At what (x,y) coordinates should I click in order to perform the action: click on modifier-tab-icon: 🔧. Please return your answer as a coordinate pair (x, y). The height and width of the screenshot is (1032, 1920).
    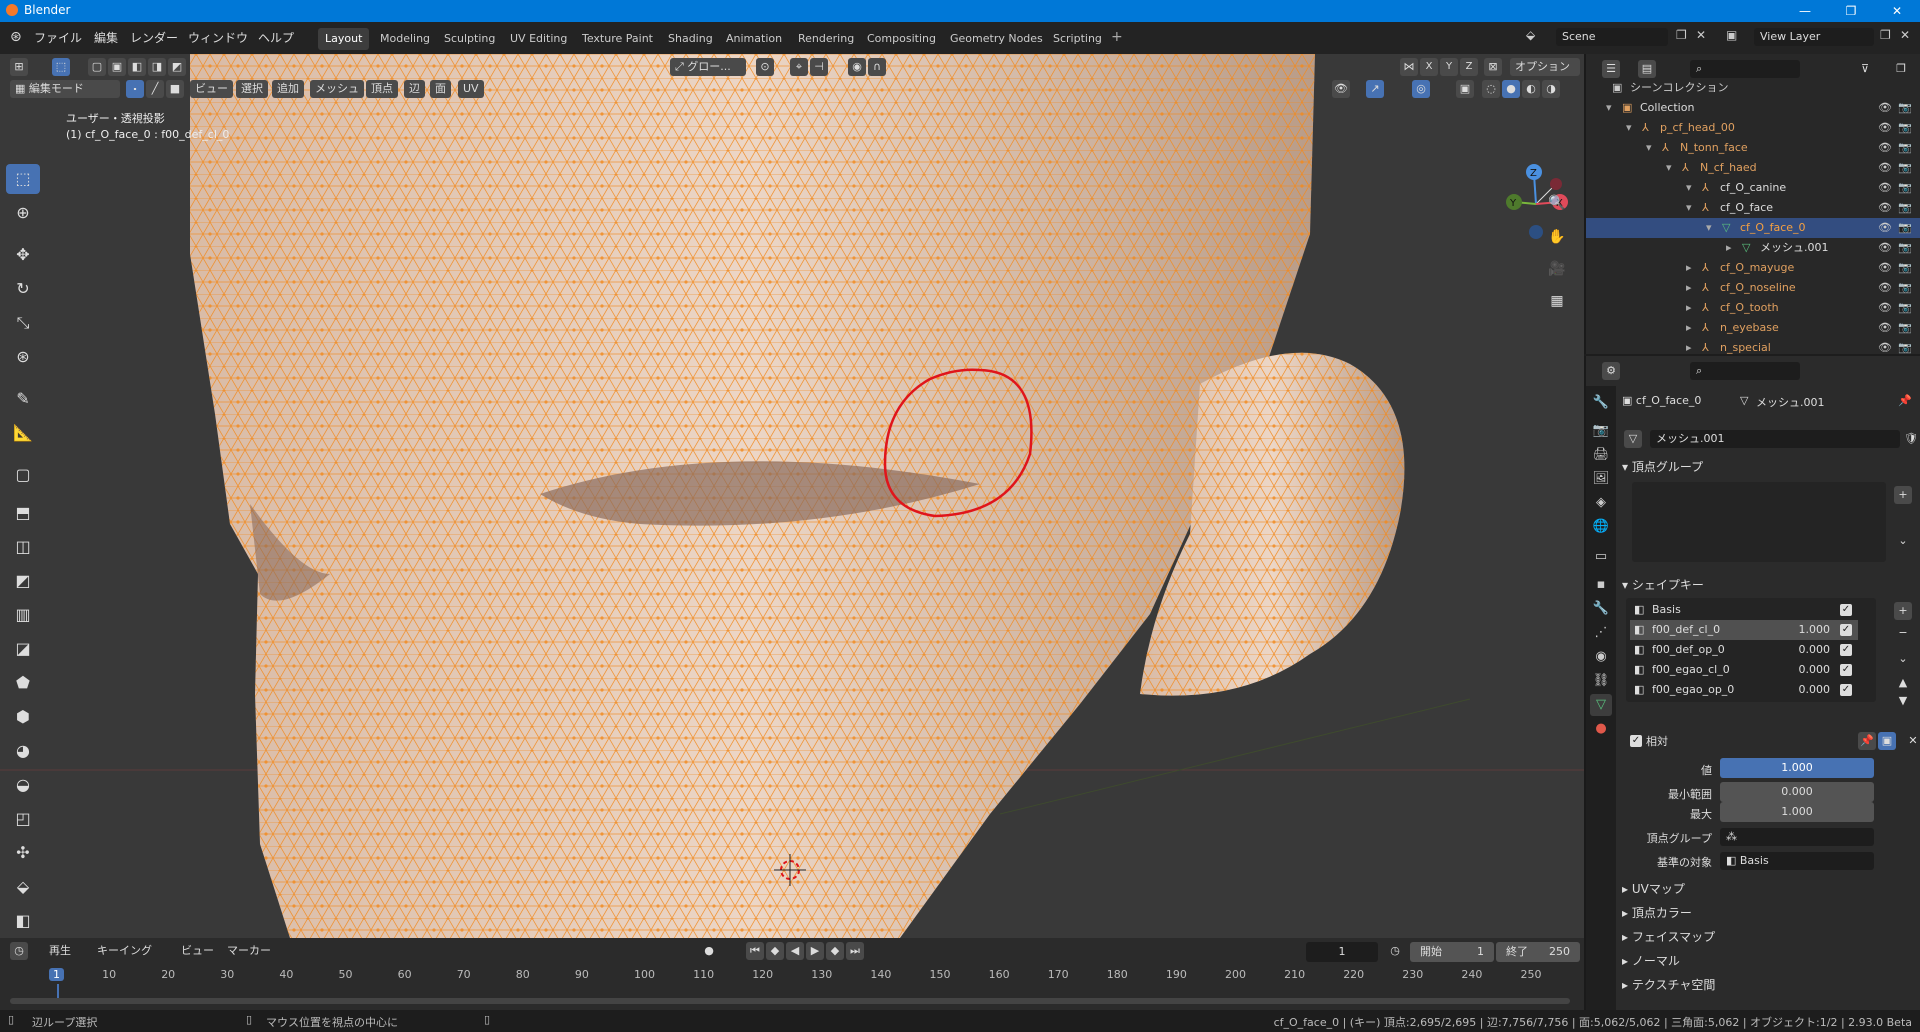
    Looking at the image, I should click on (1601, 609).